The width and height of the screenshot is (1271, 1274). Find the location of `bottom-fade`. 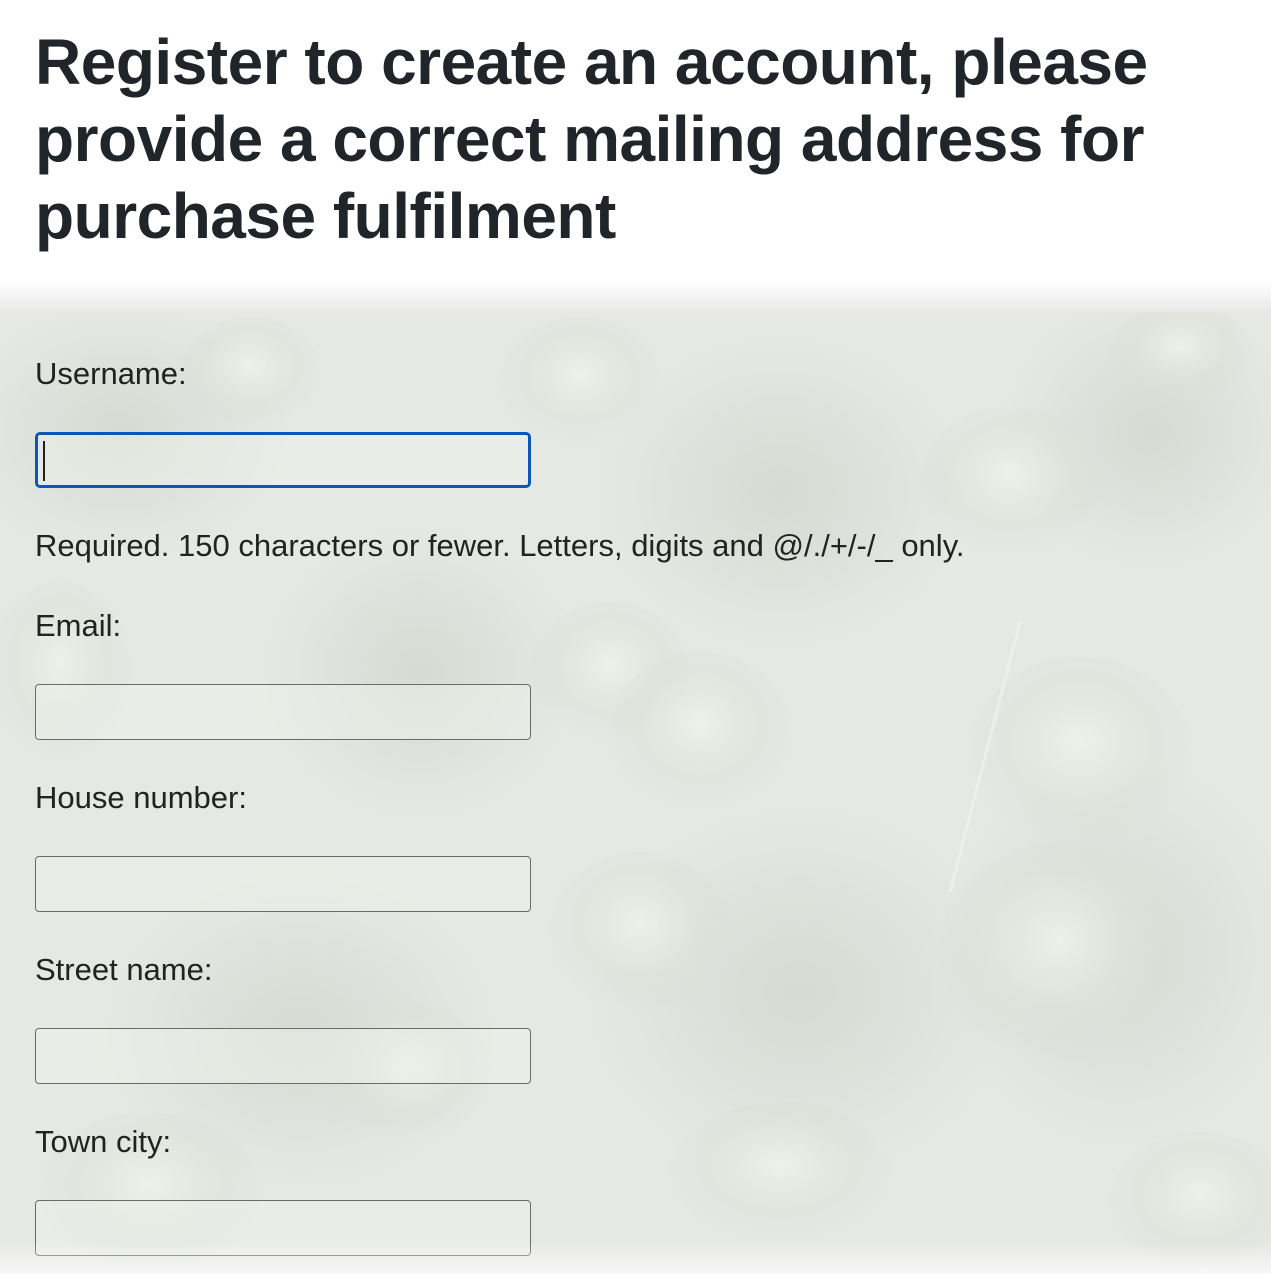

bottom-fade is located at coordinates (635, 1258).